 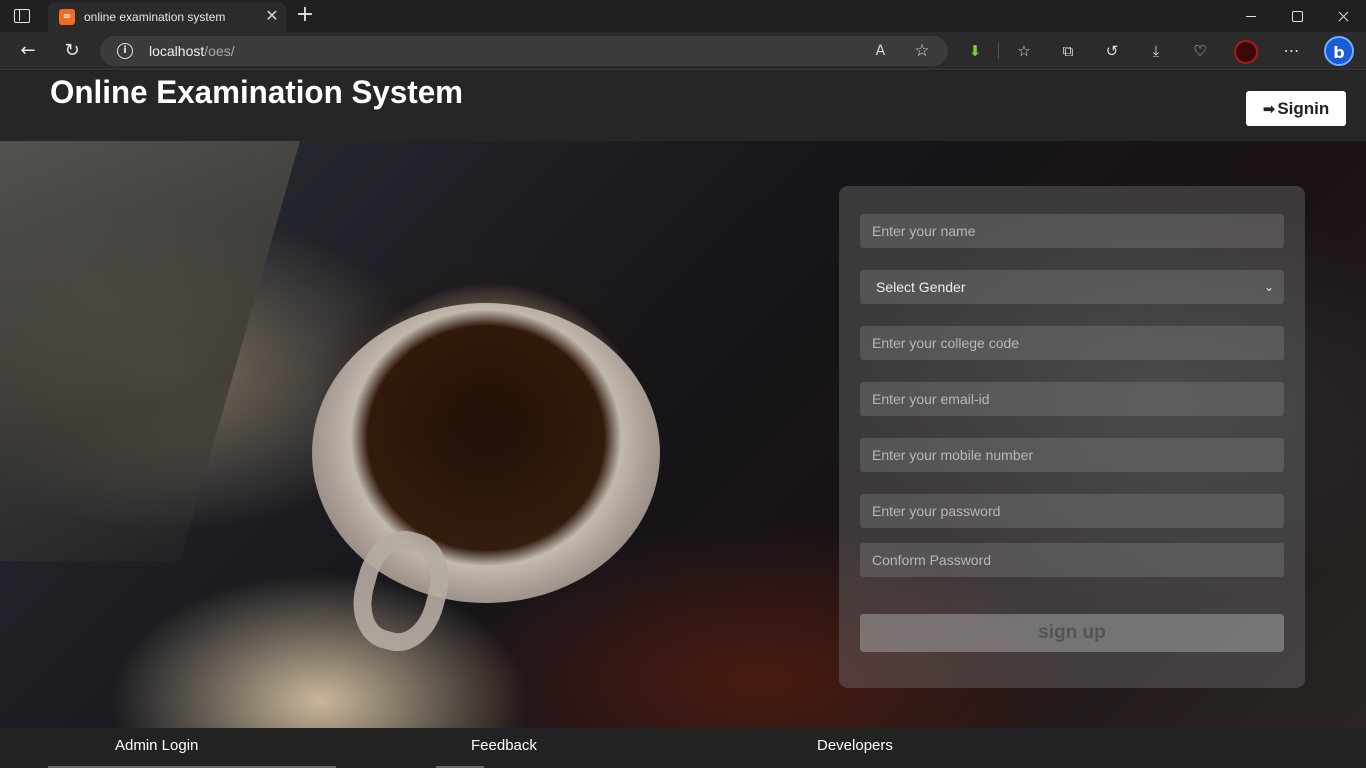 I want to click on tab-close-icon: ✕, so click(x=272, y=16).